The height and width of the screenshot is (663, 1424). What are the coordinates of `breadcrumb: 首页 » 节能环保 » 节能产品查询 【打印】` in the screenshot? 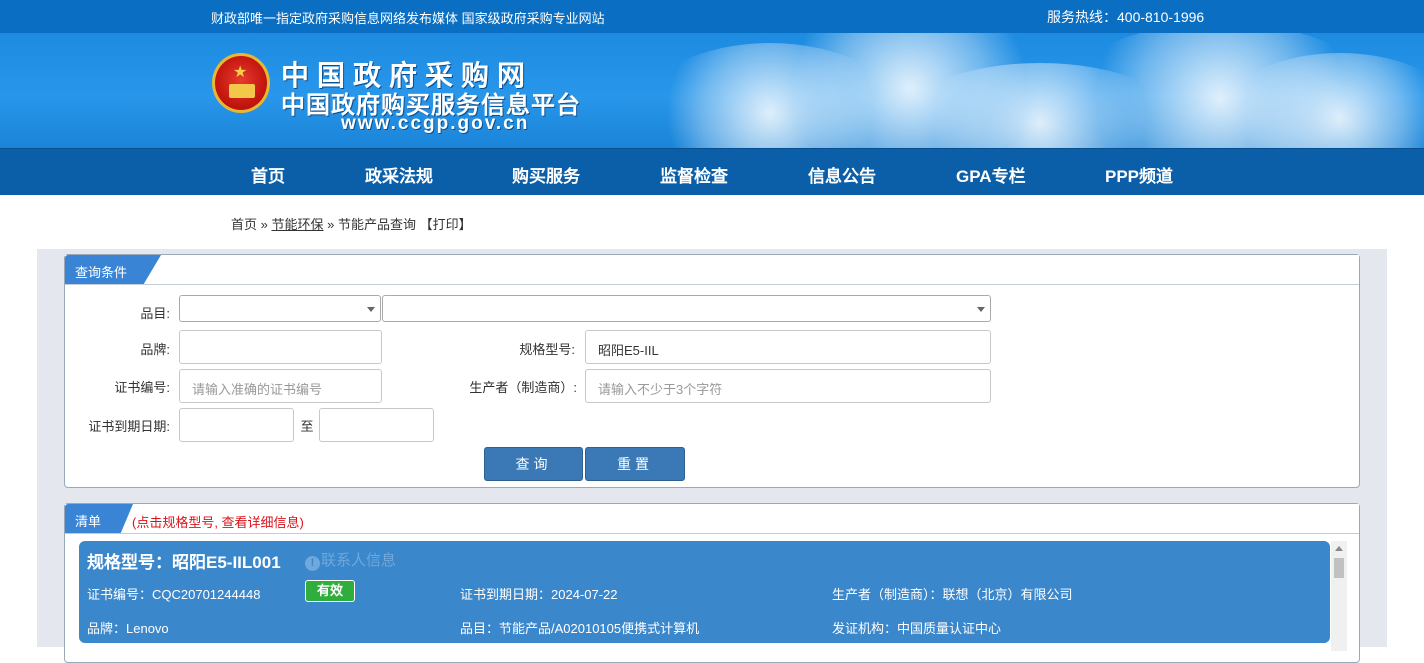 It's located at (351, 223).